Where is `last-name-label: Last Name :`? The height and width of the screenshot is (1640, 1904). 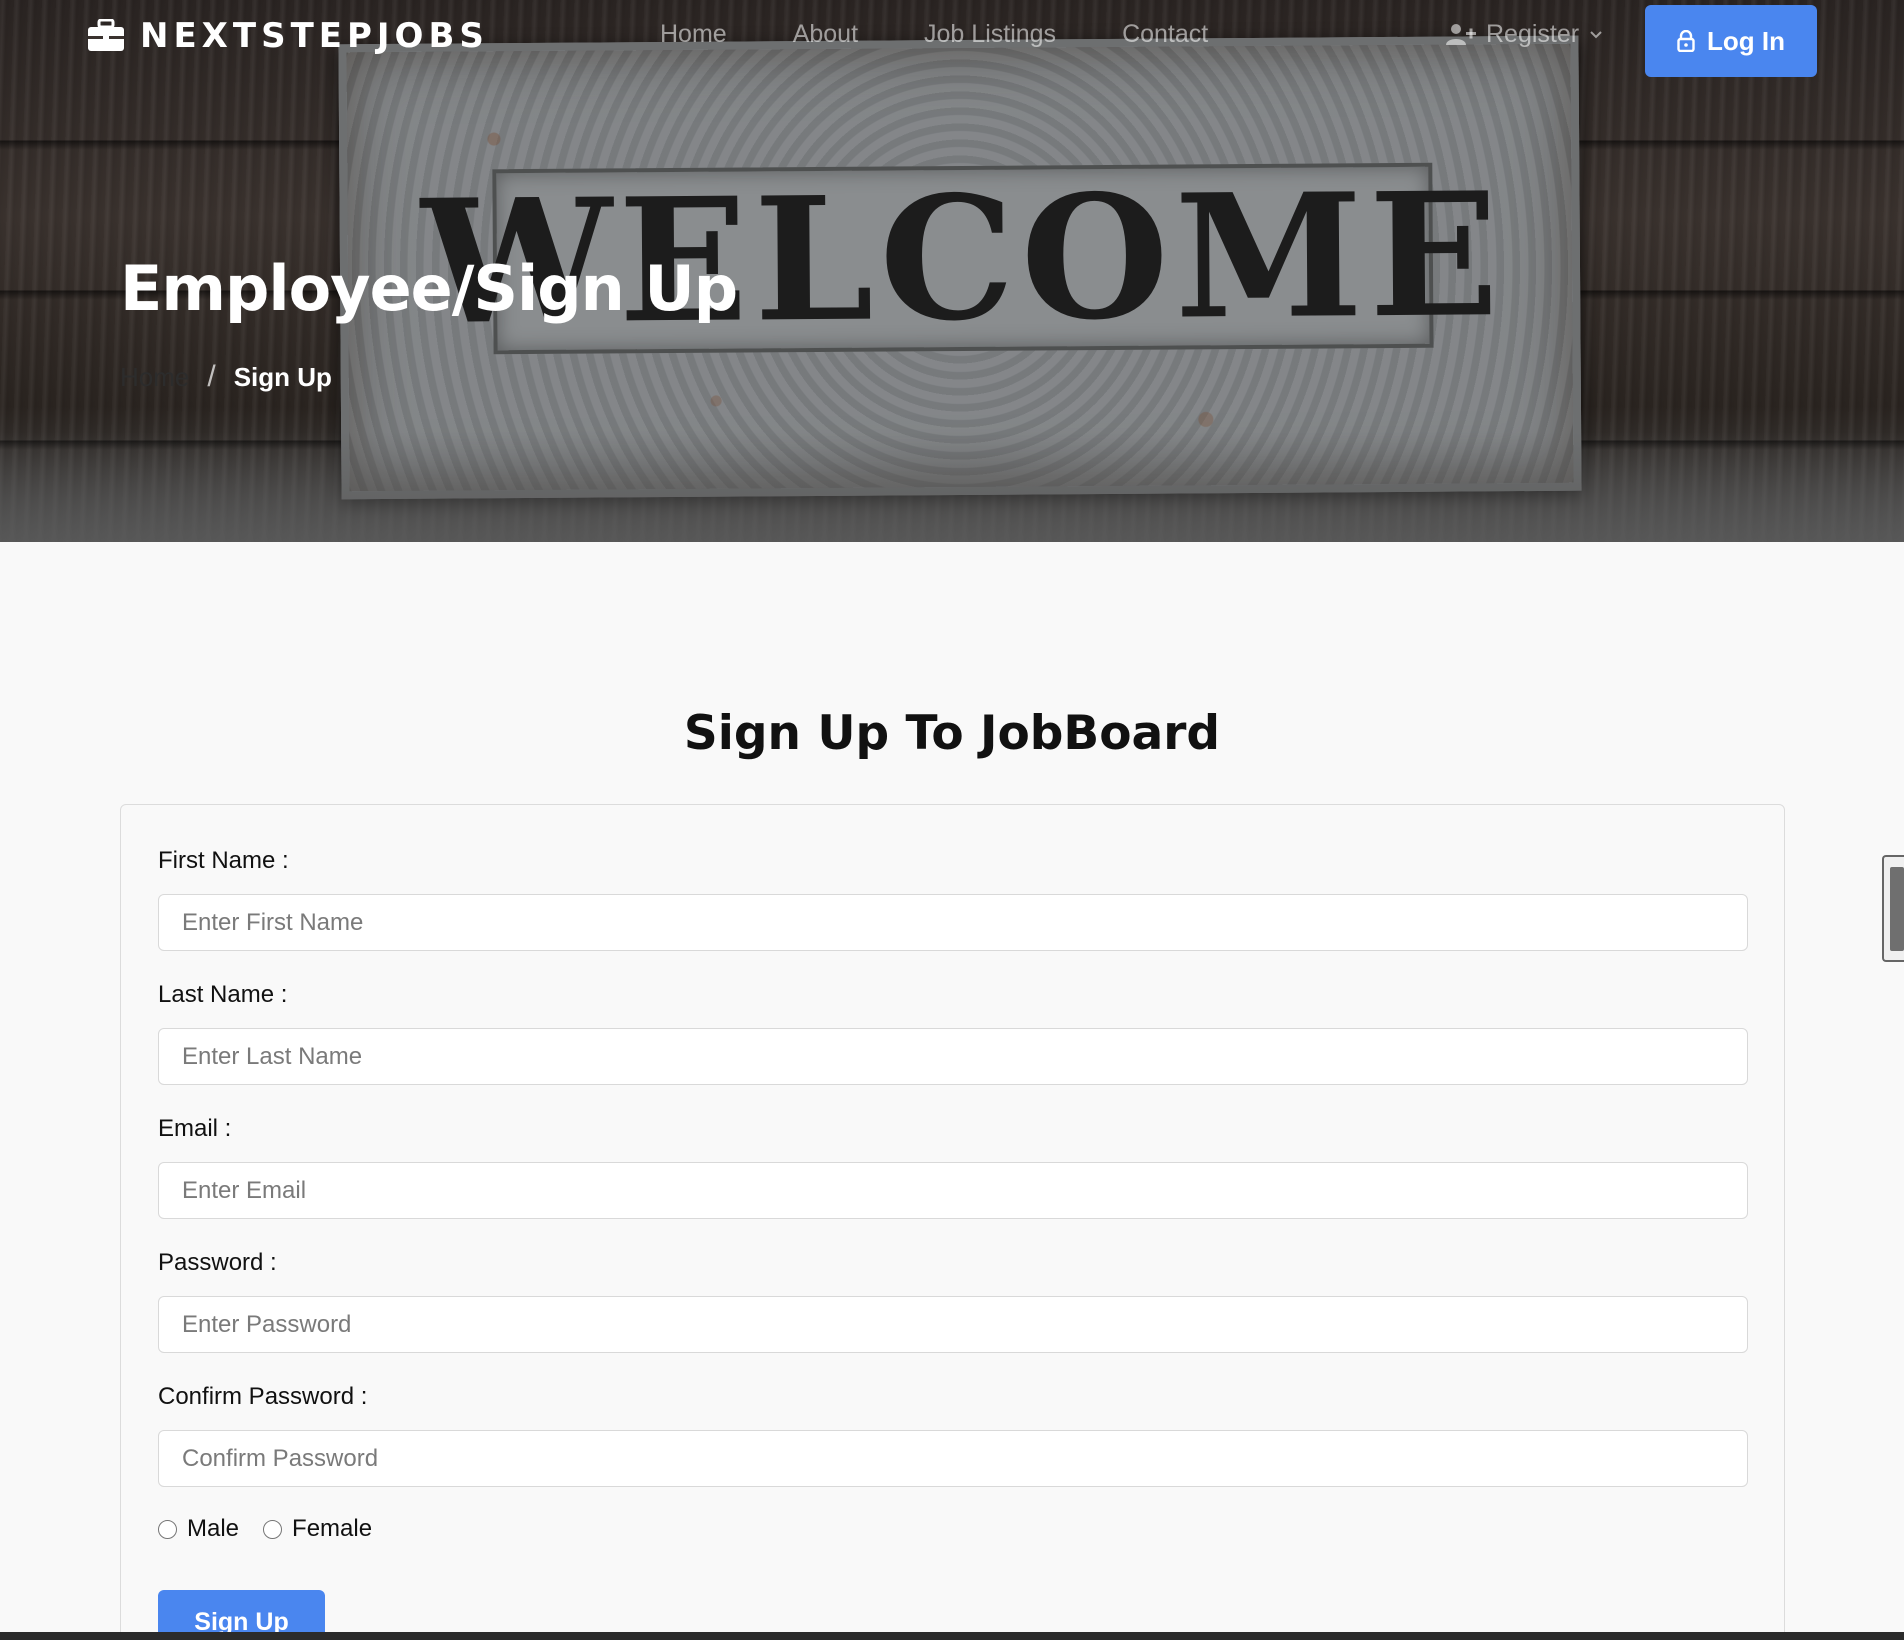
last-name-label: Last Name : is located at coordinates (223, 994).